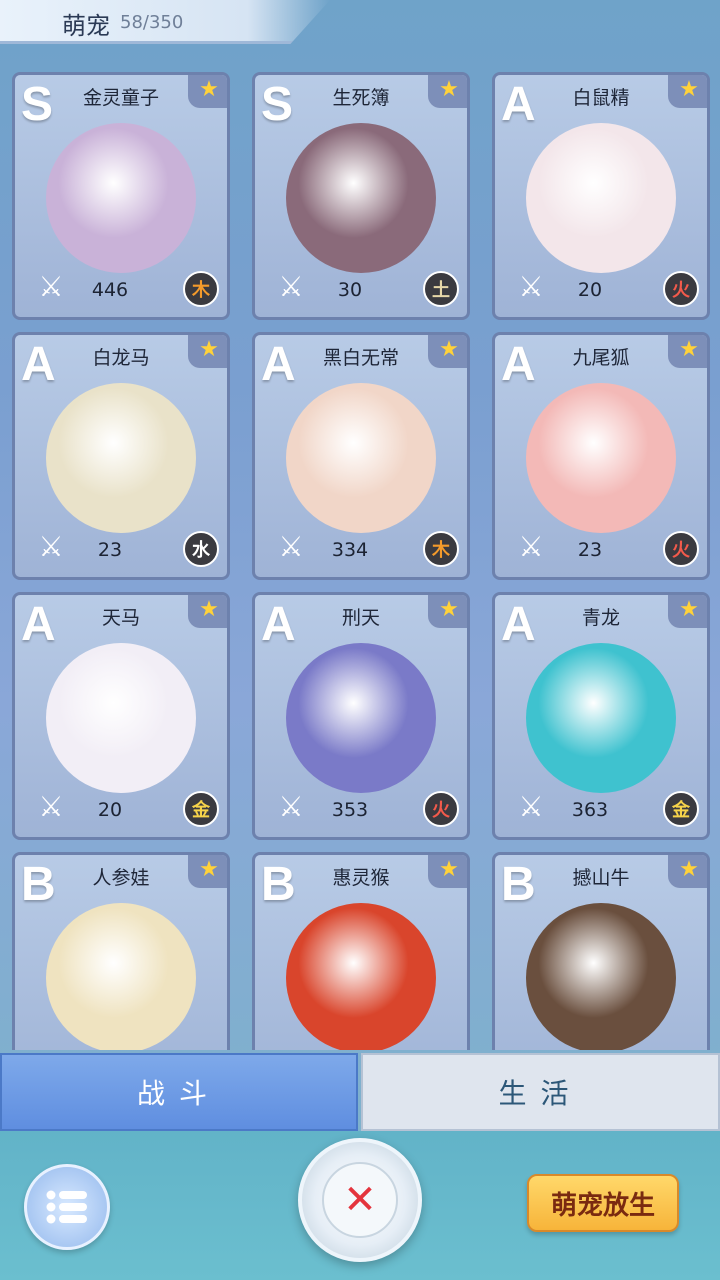  I want to click on pet-card: B 撼山牛 ★, so click(601, 951).